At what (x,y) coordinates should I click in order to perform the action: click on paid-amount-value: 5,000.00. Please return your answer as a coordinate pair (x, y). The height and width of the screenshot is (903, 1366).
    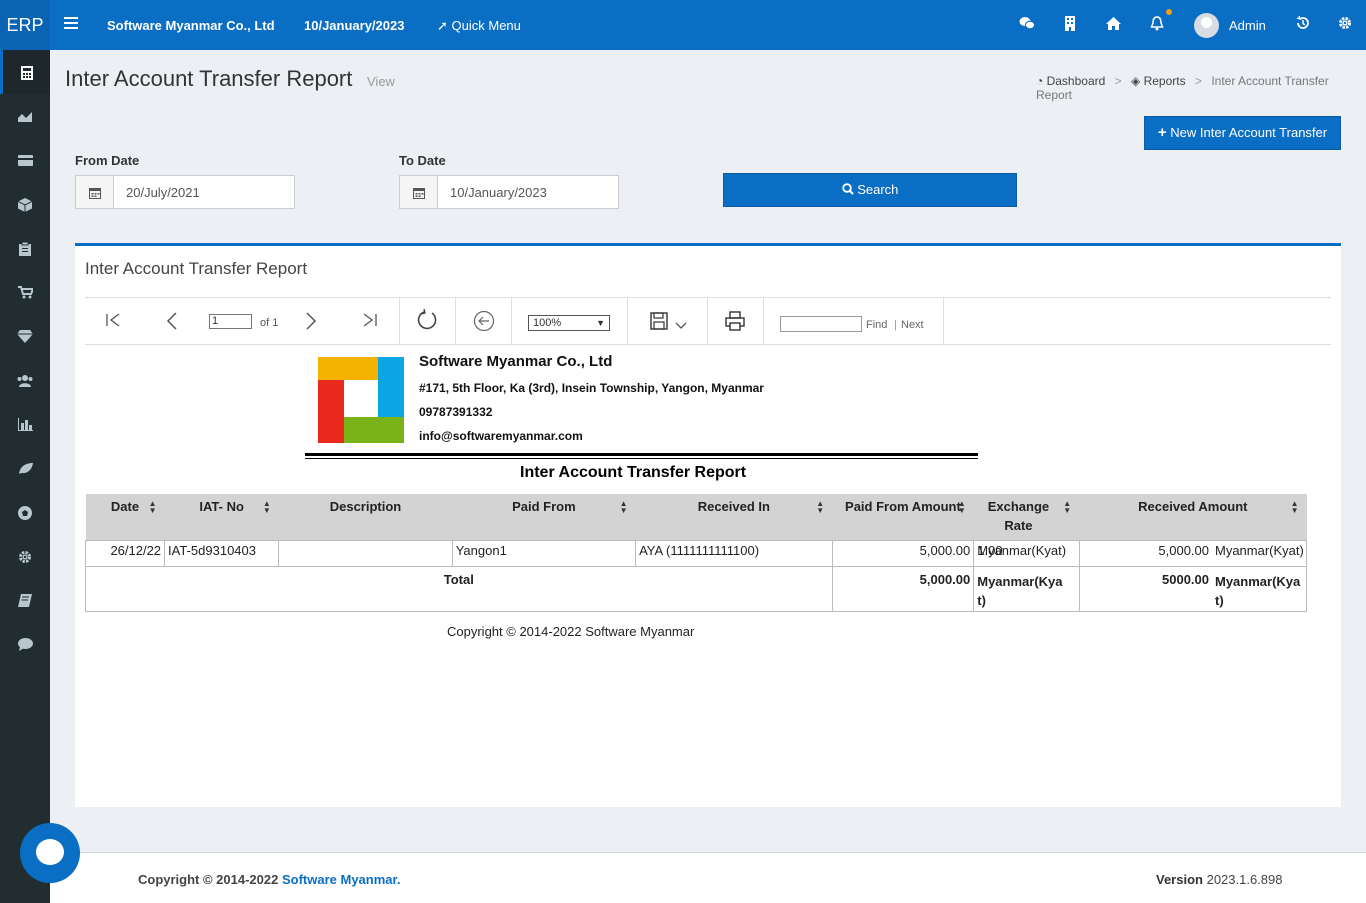
    Looking at the image, I should click on (945, 550).